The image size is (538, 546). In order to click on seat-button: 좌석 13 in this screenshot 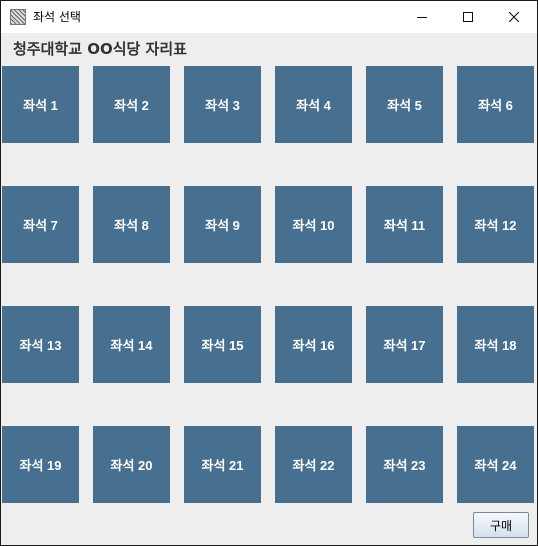, I will do `click(40, 344)`.